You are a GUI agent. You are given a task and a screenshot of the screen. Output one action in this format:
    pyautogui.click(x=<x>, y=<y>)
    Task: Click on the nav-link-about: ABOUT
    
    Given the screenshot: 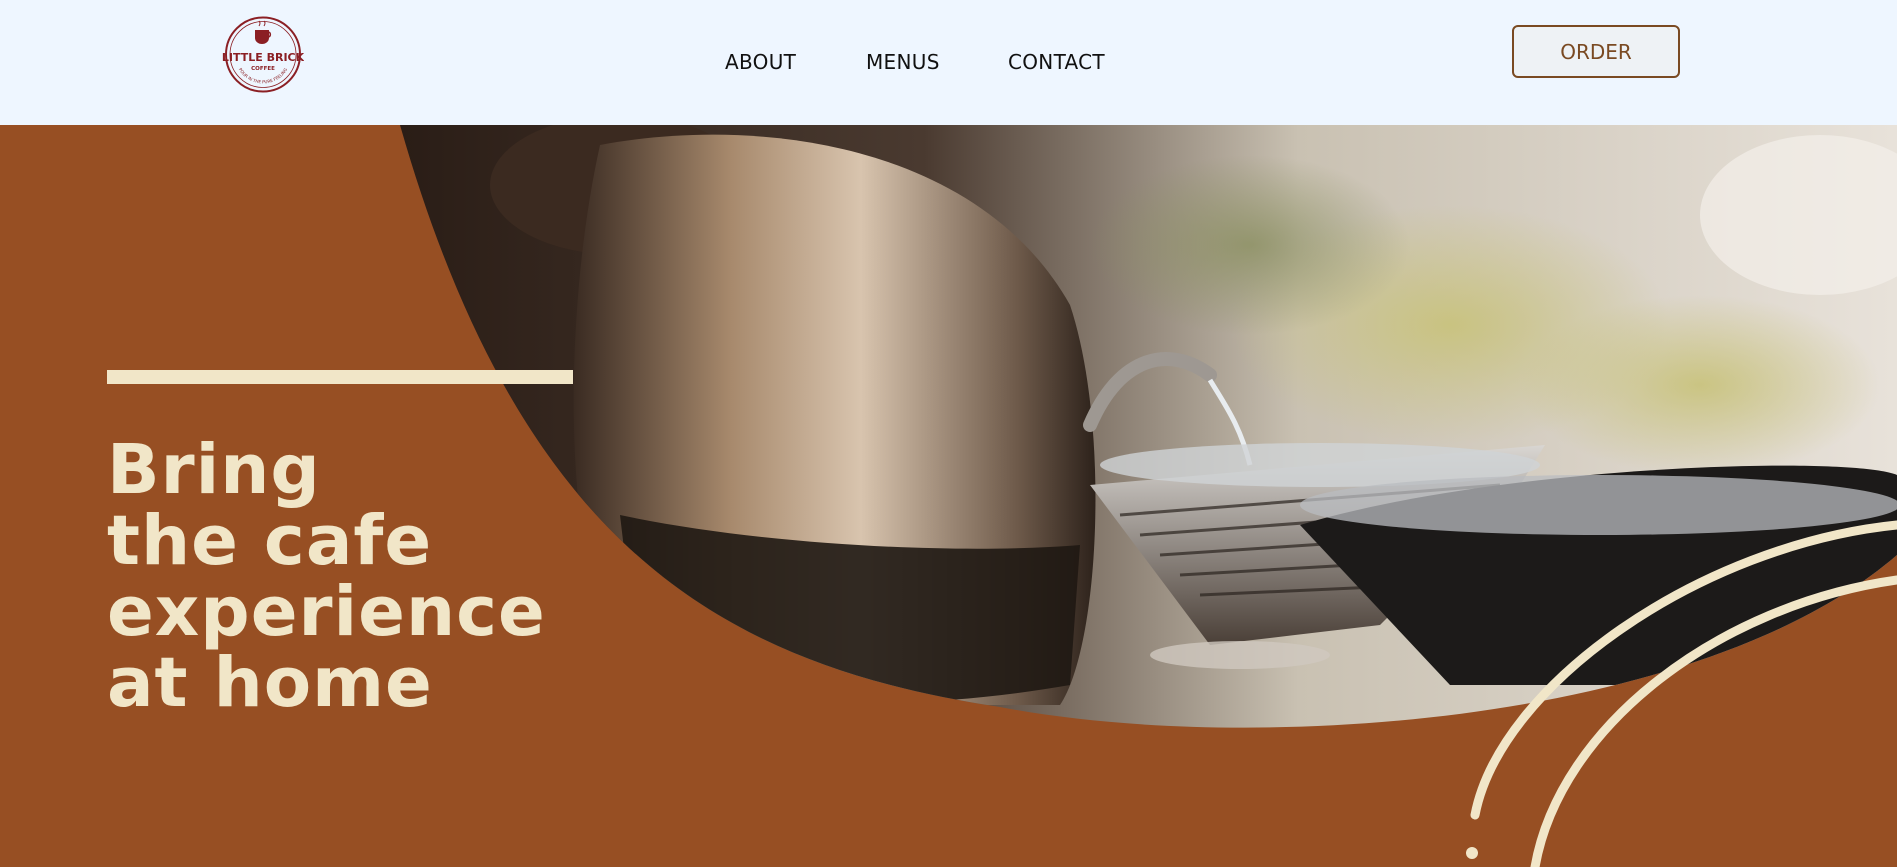 What is the action you would take?
    pyautogui.click(x=760, y=62)
    